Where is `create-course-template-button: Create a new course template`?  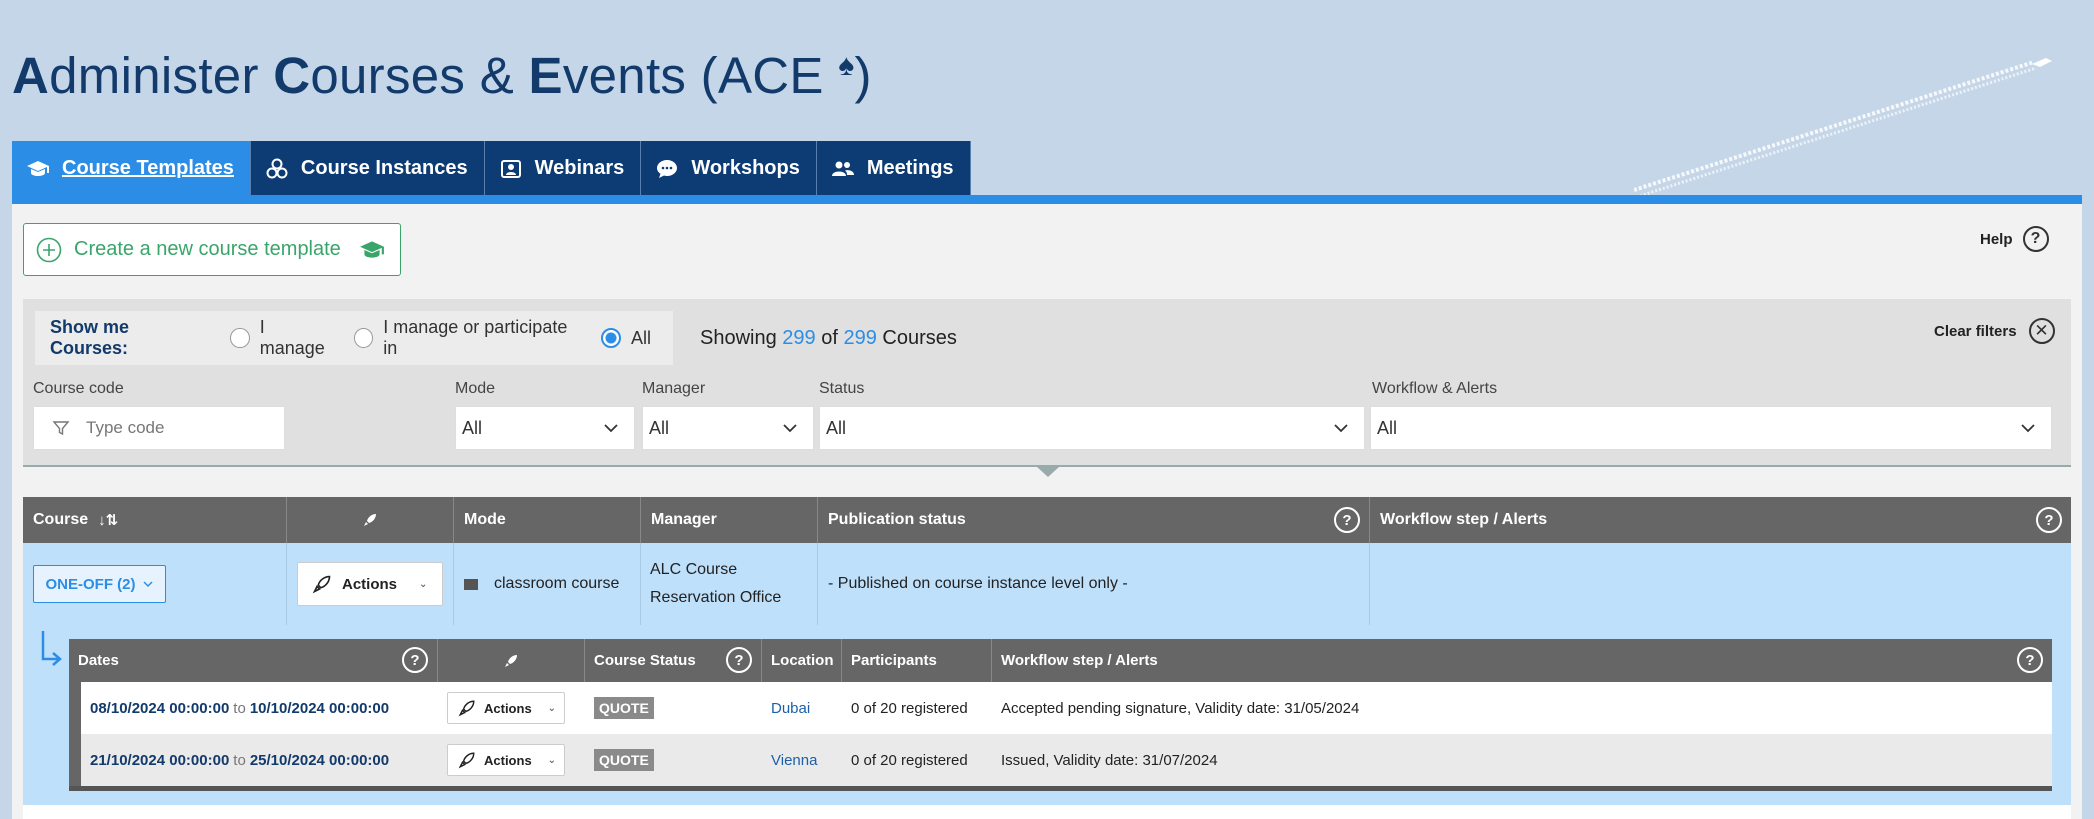
create-course-template-button: Create a new course template is located at coordinates (212, 249).